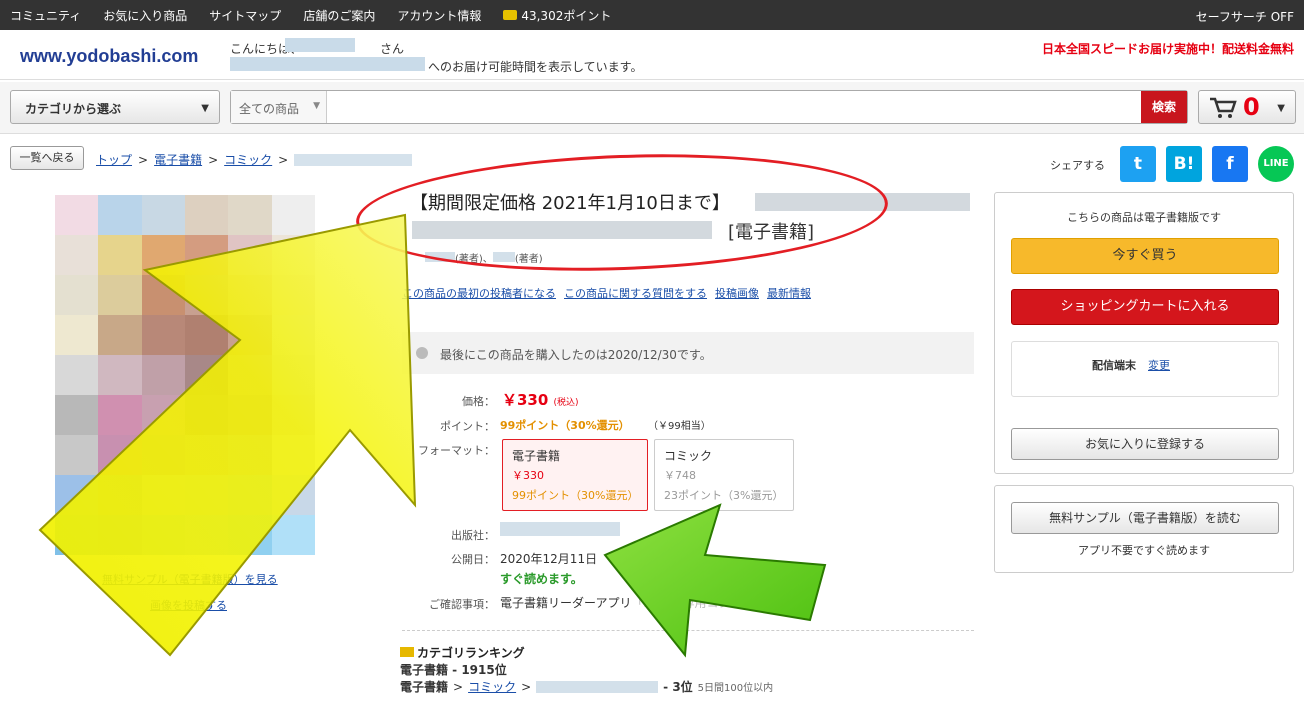  What do you see at coordinates (597, 686) in the screenshot?
I see `blurred-ranking-category` at bounding box center [597, 686].